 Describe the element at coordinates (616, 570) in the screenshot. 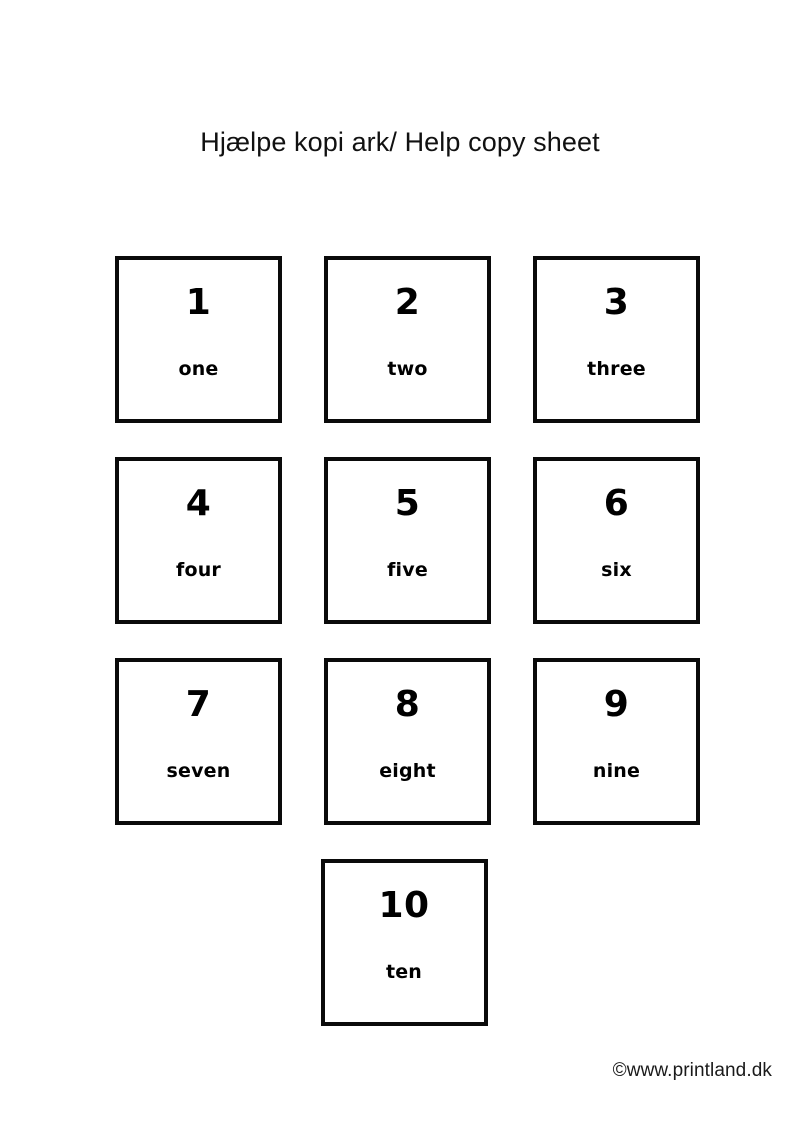

I see `card-word: six` at that location.